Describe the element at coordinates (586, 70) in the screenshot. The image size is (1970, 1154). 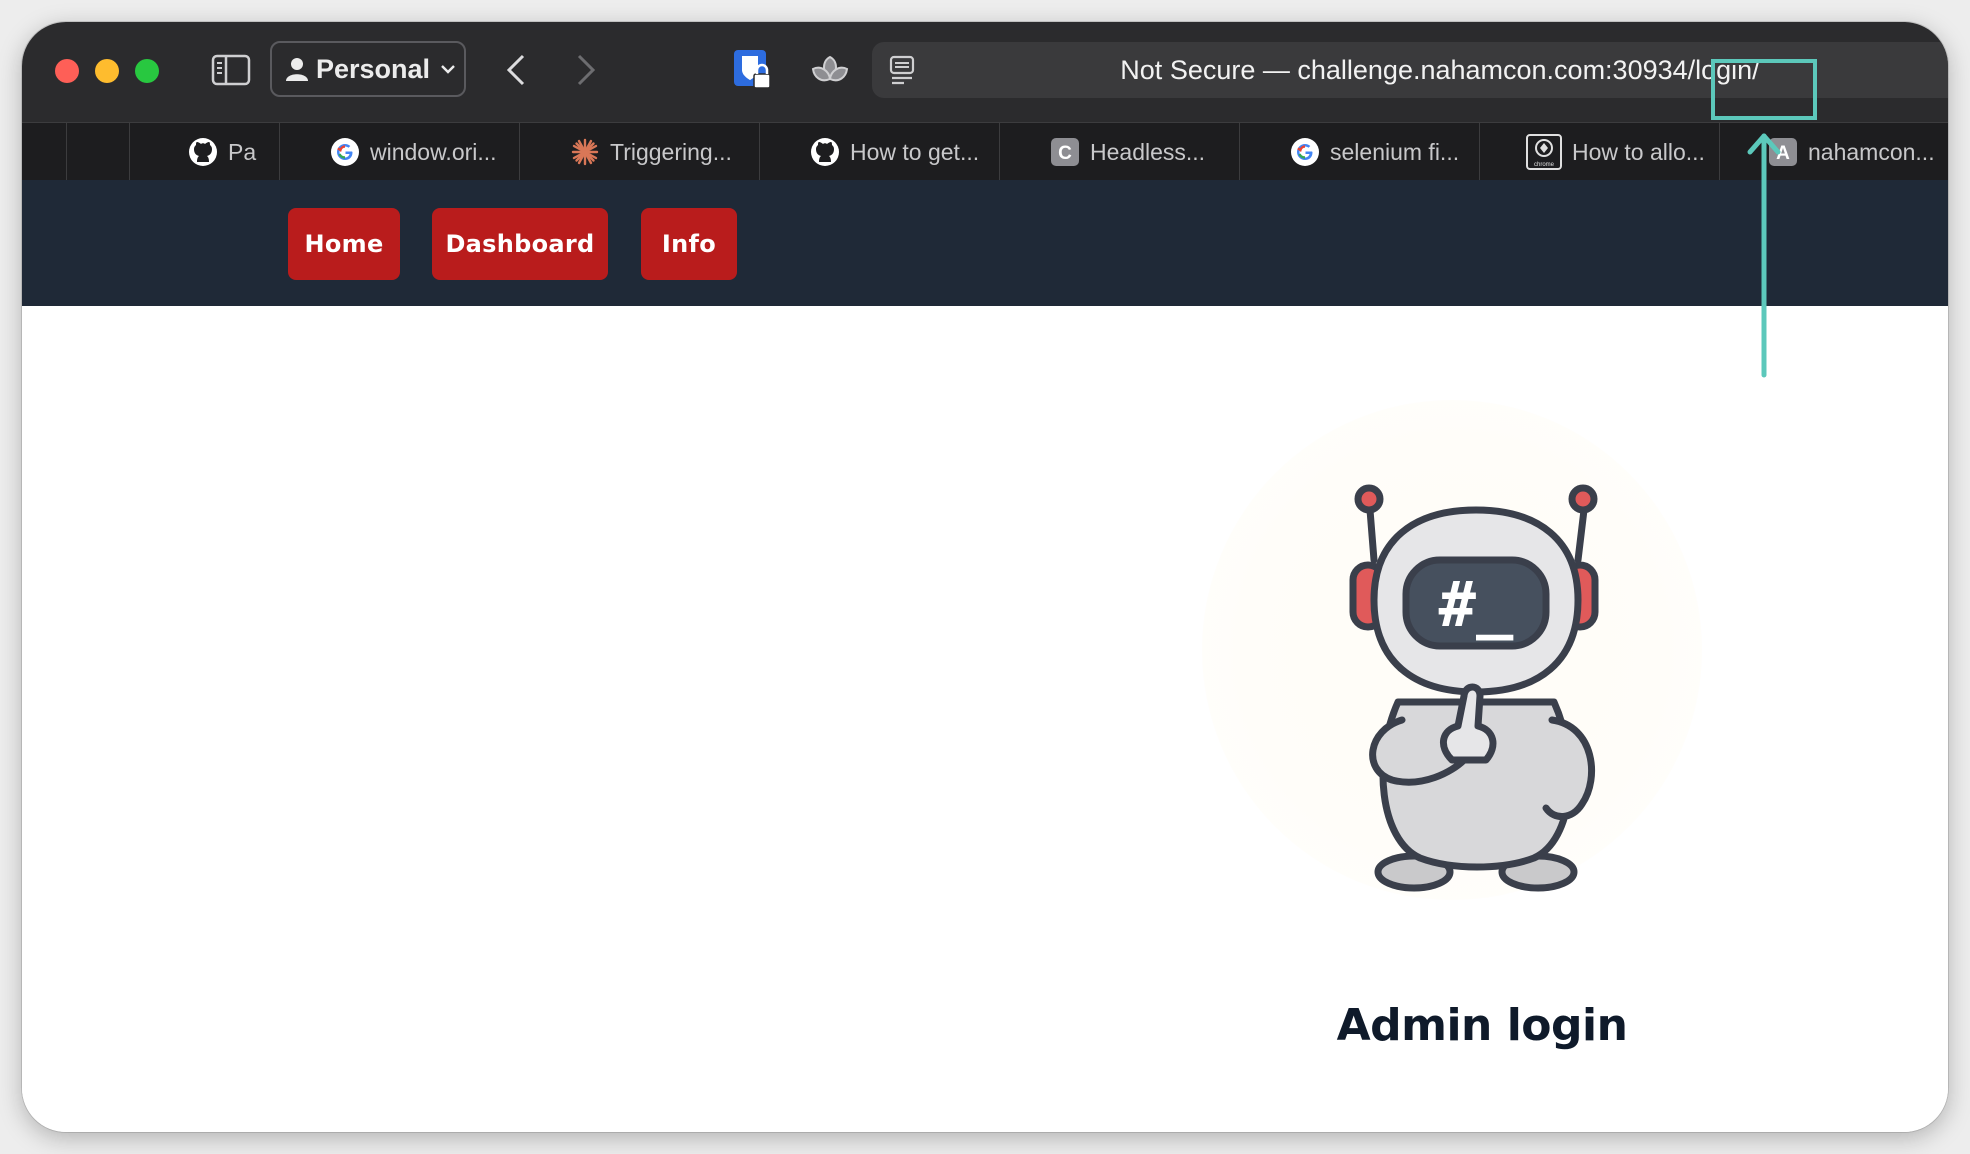
I see `forward-arrow-icon` at that location.